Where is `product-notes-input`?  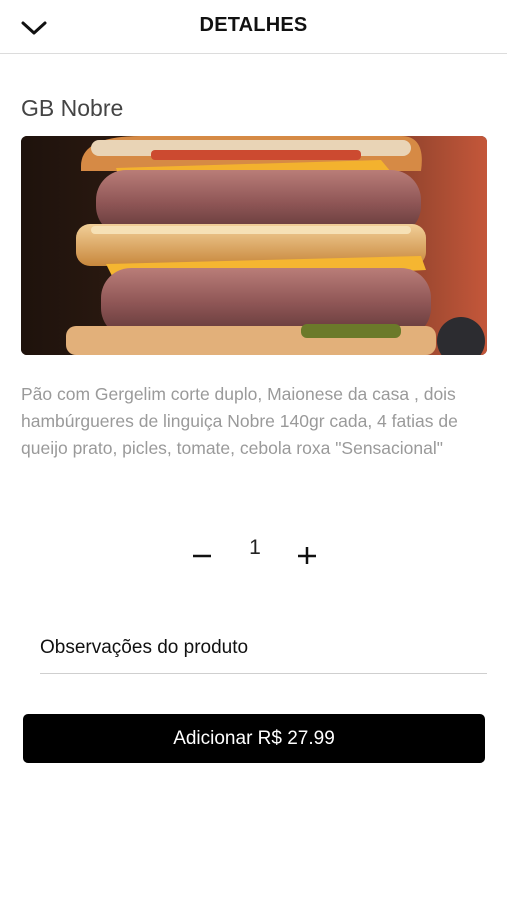 product-notes-input is located at coordinates (263, 648).